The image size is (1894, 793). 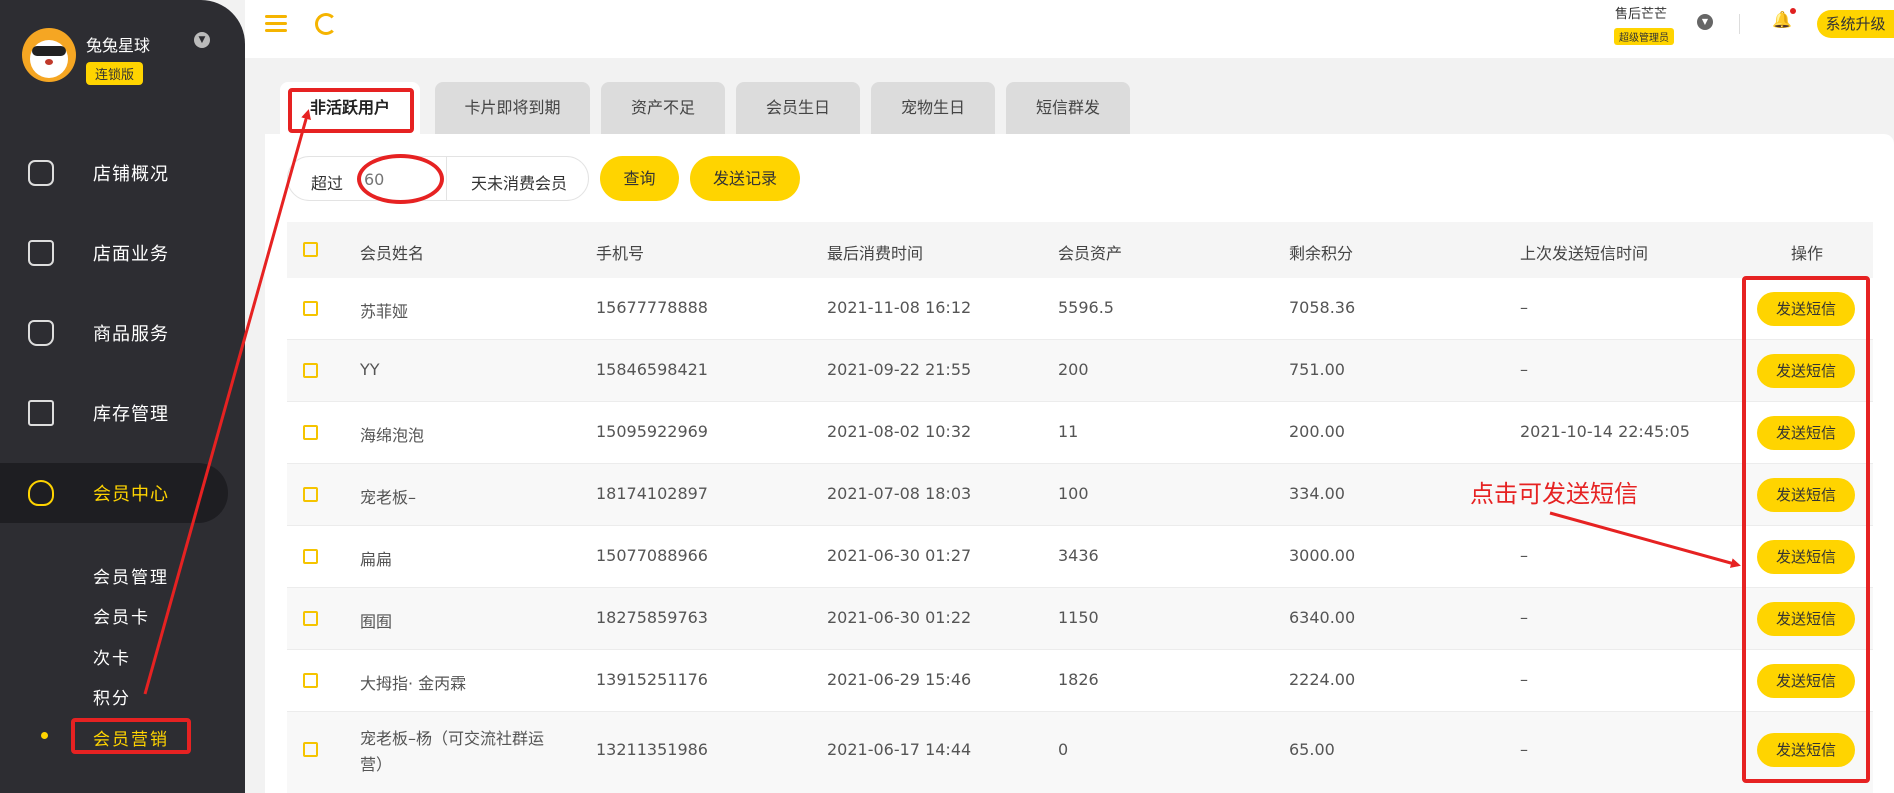 What do you see at coordinates (44, 735) in the screenshot?
I see `active-indicator-dot` at bounding box center [44, 735].